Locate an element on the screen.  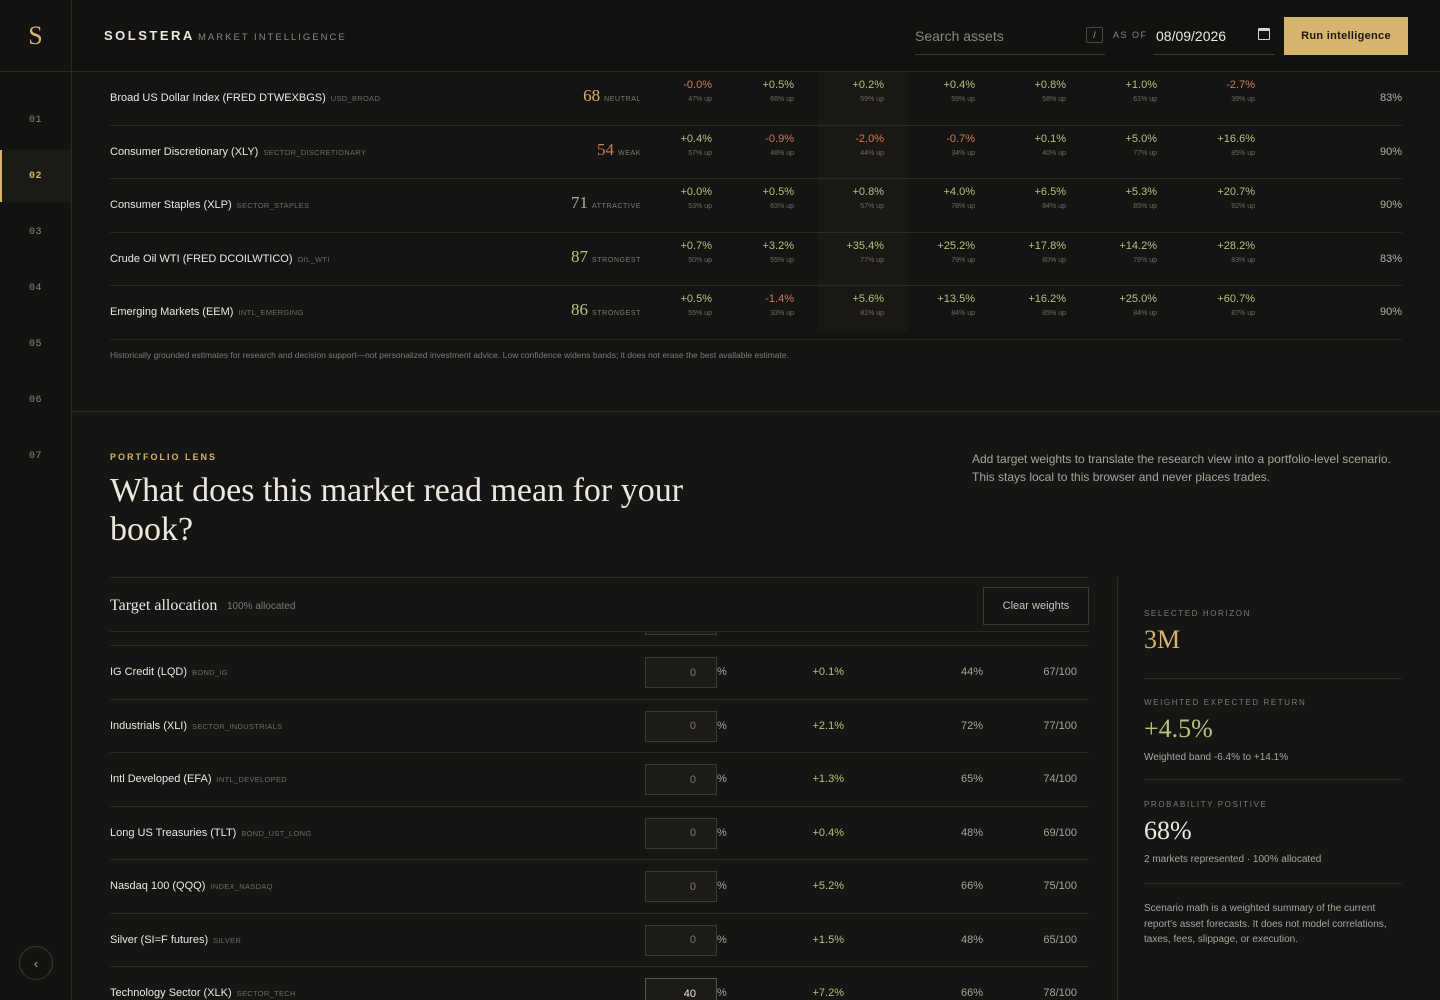
allocation-title: Target allocation is located at coordinates (164, 605).